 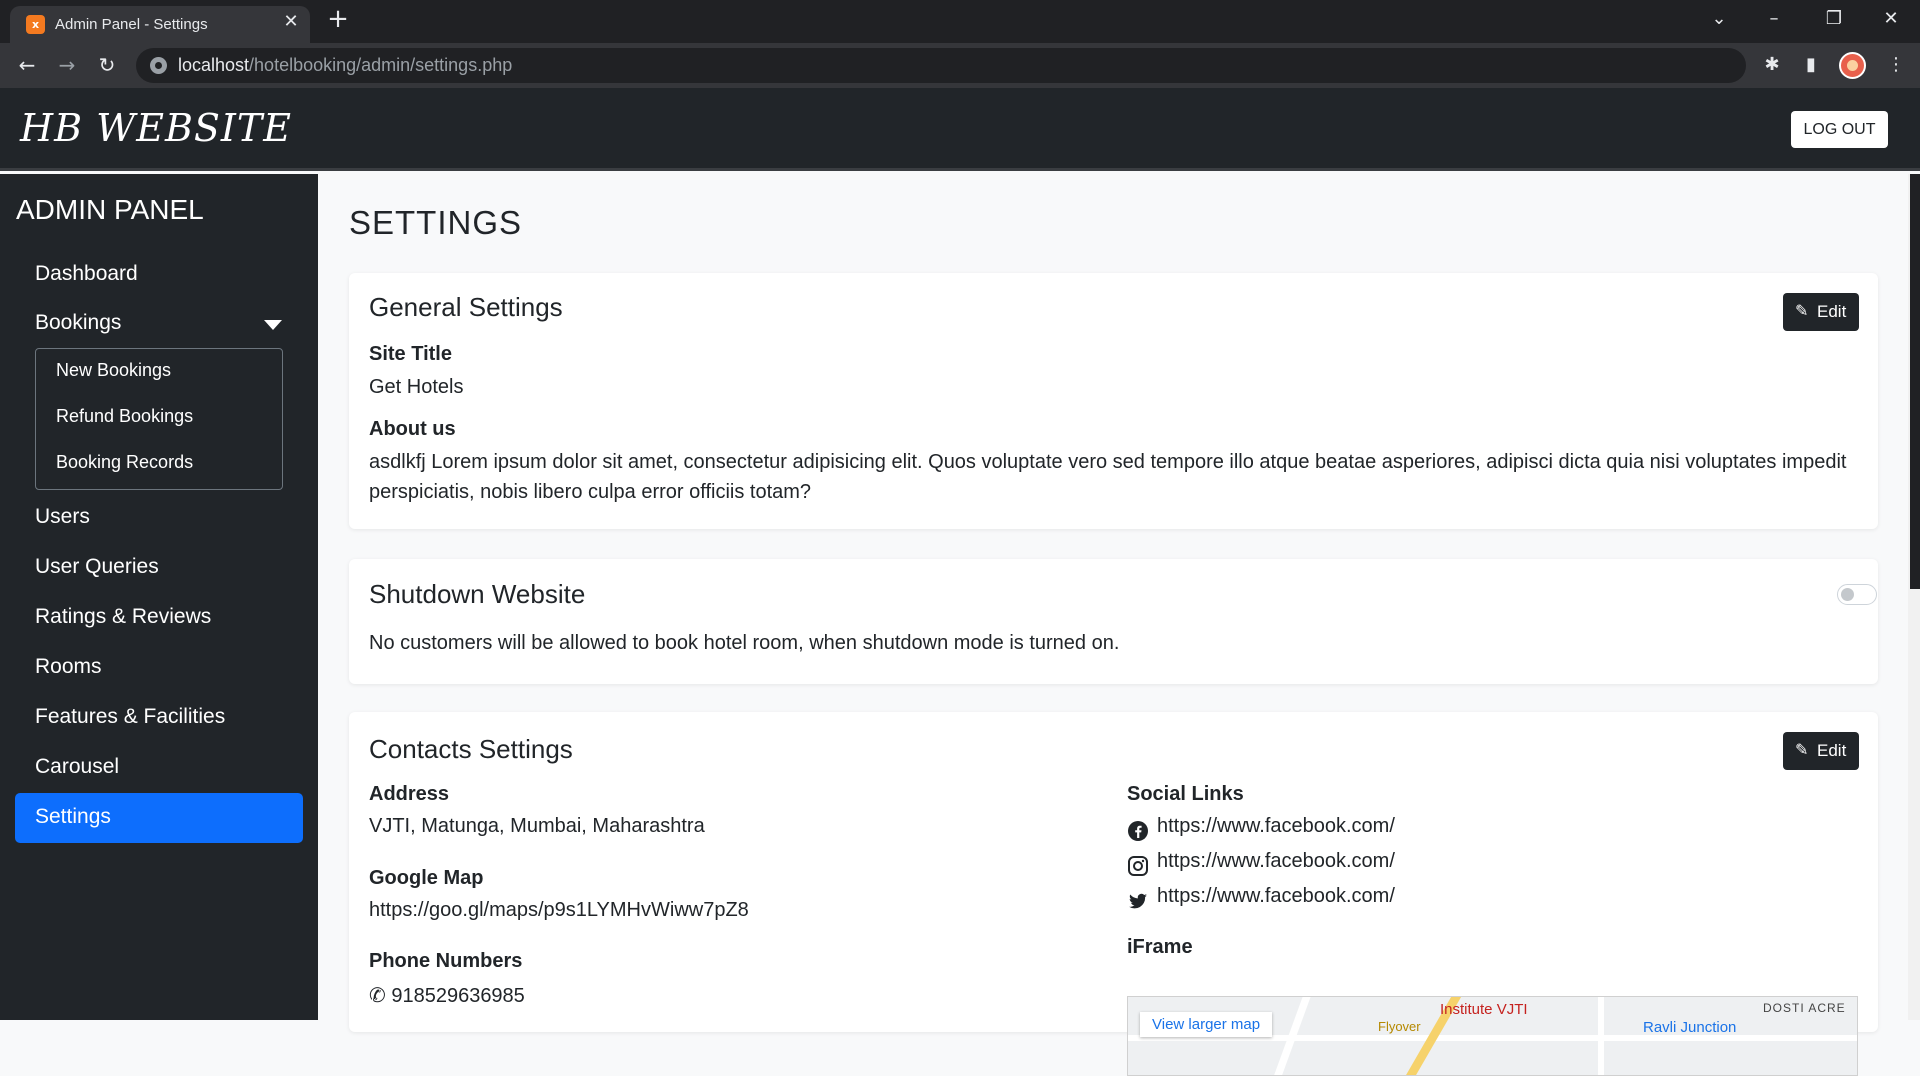 What do you see at coordinates (960, 21) in the screenshot?
I see `browser-tab-bar: x Admin Panel - Settings ✕ + ⌄ – ❐ ✕` at bounding box center [960, 21].